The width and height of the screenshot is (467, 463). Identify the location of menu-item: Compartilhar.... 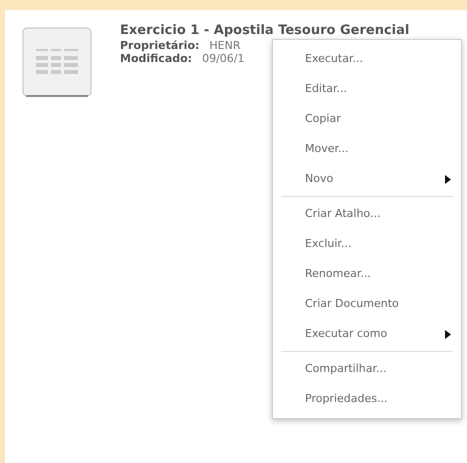
(367, 369).